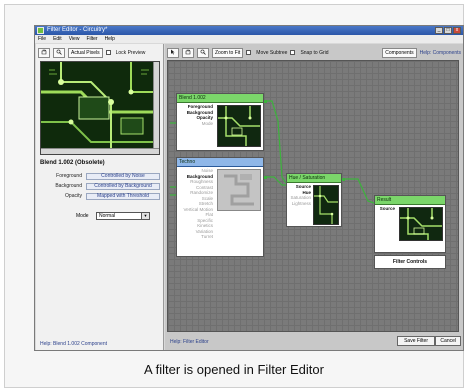  I want to click on node-title: Techno, so click(220, 162).